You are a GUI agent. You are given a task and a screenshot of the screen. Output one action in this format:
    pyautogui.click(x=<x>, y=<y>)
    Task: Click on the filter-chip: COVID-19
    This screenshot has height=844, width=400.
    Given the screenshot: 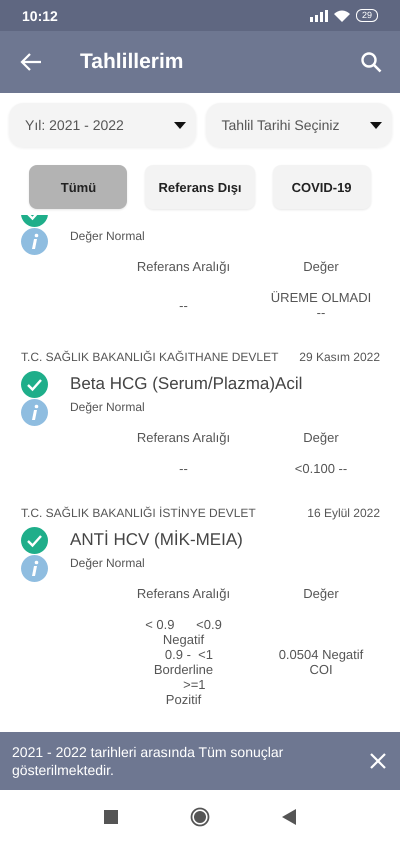 What is the action you would take?
    pyautogui.click(x=321, y=187)
    